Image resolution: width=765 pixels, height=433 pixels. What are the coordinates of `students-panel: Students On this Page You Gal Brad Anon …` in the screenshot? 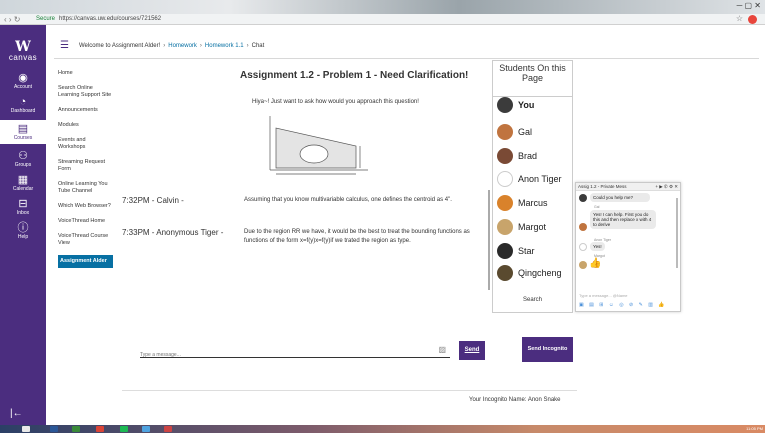 It's located at (532, 186).